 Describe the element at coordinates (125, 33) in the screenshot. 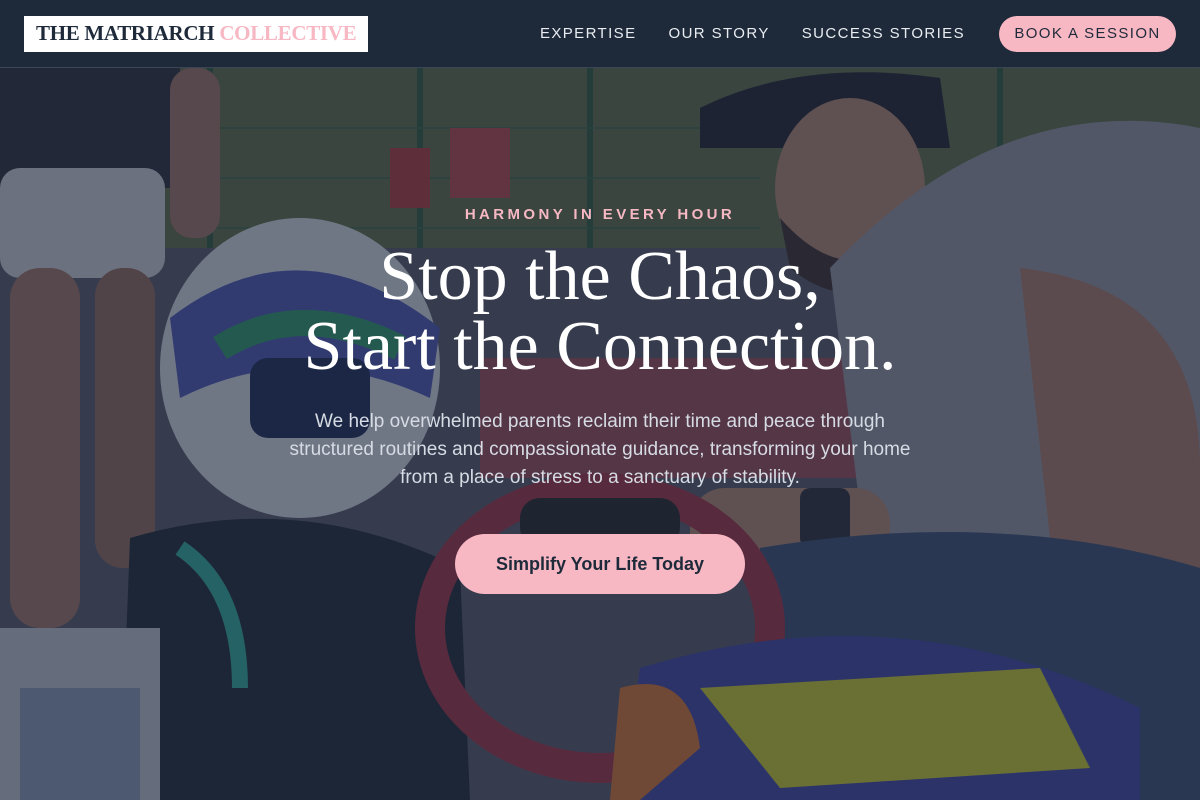

I see `brand-name-primary: THE MATRIARCH` at that location.